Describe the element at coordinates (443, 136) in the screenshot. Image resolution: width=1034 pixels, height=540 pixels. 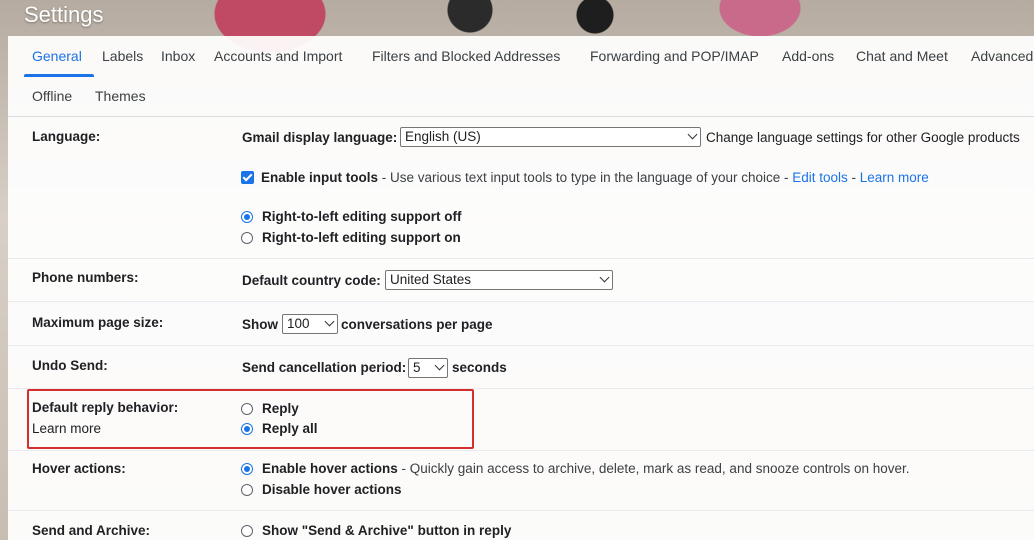
I see `display-language-value: English (US)` at that location.